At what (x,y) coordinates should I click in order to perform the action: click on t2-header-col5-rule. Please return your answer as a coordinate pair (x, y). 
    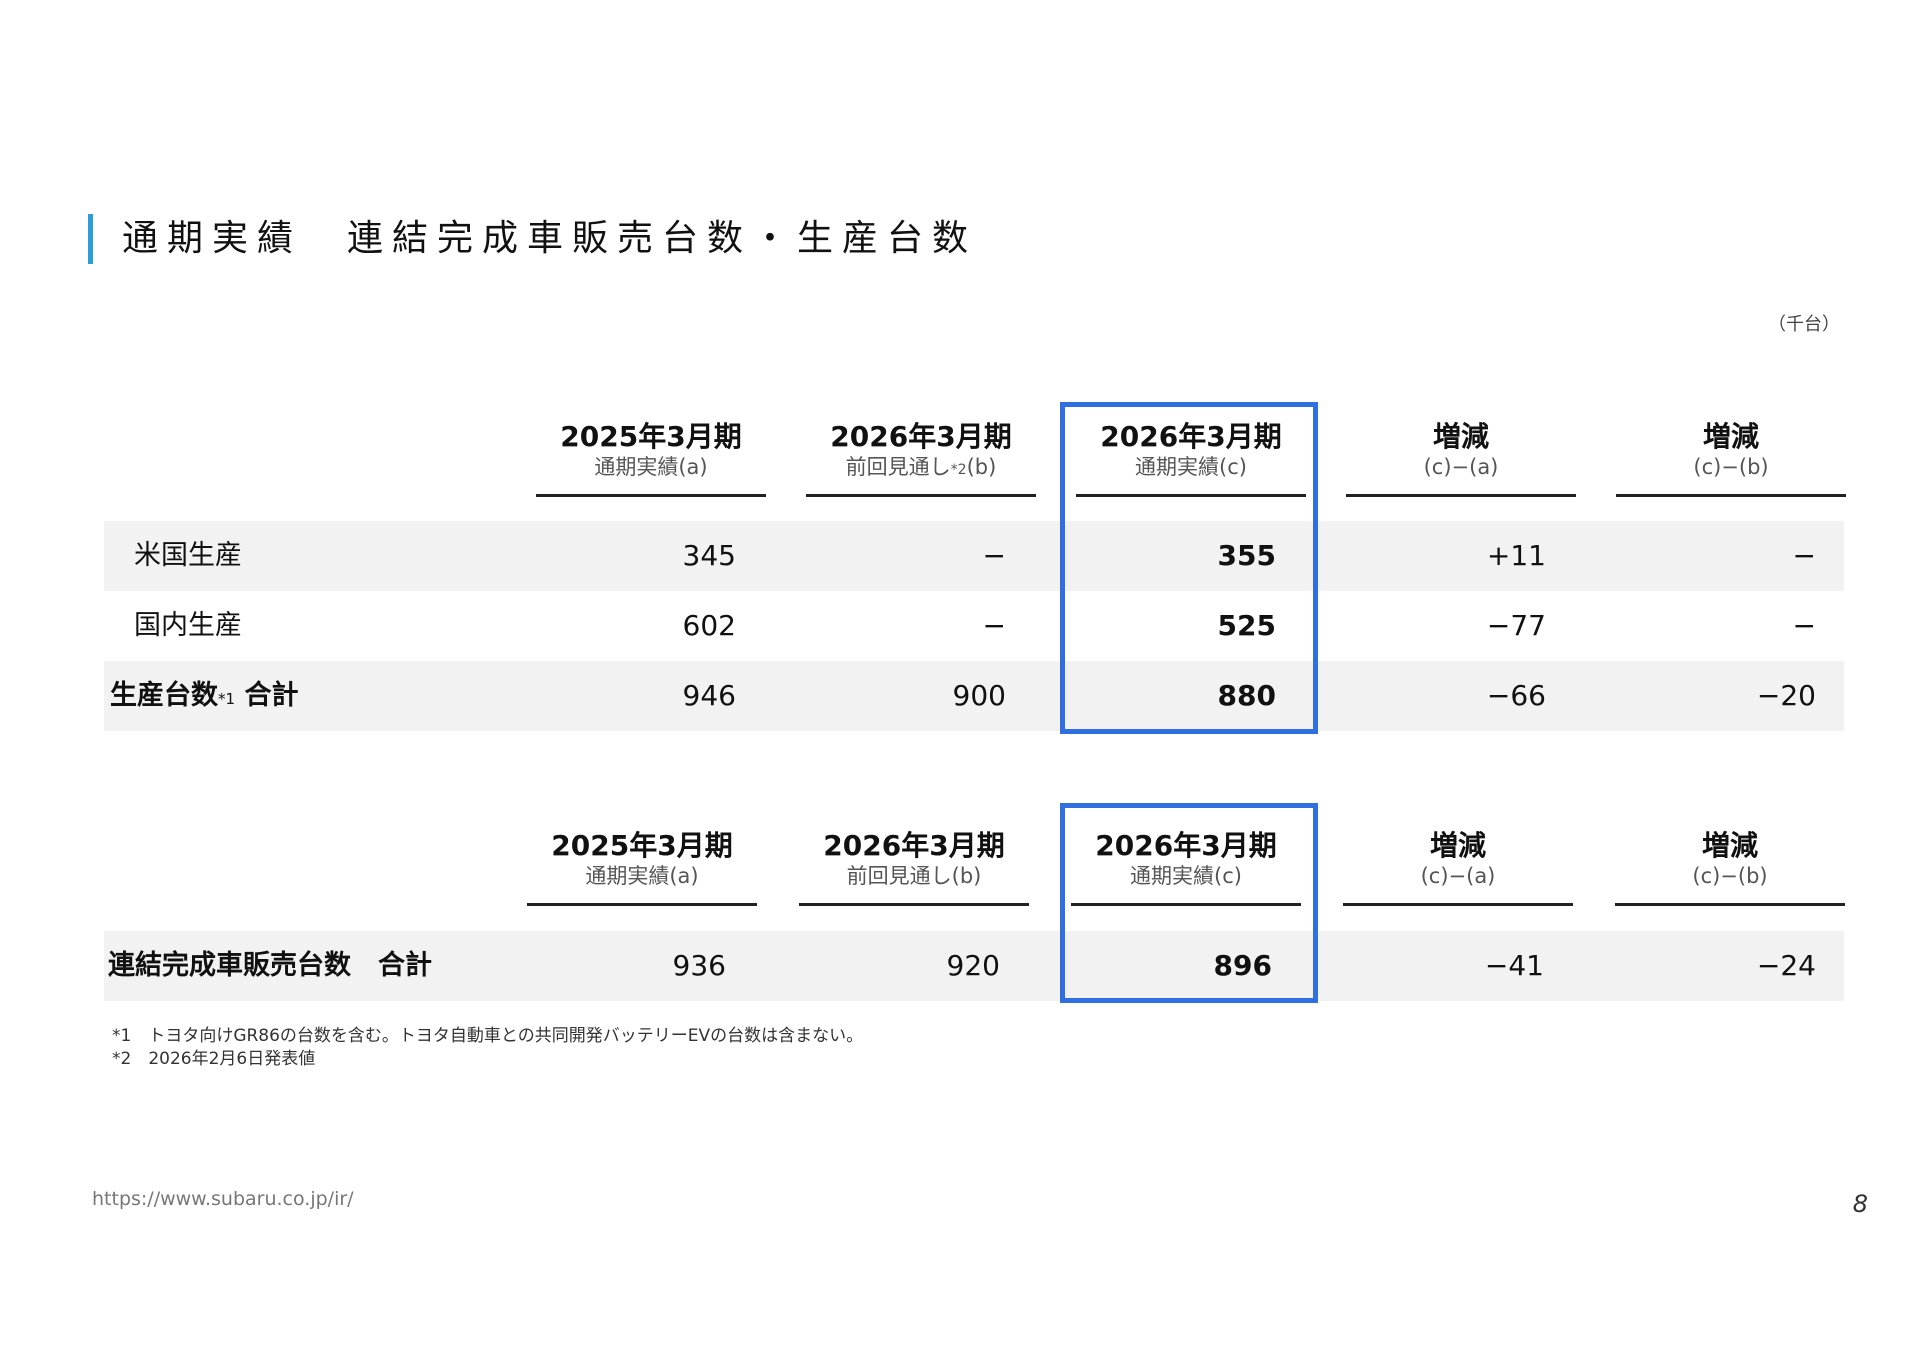
    Looking at the image, I should click on (1730, 904).